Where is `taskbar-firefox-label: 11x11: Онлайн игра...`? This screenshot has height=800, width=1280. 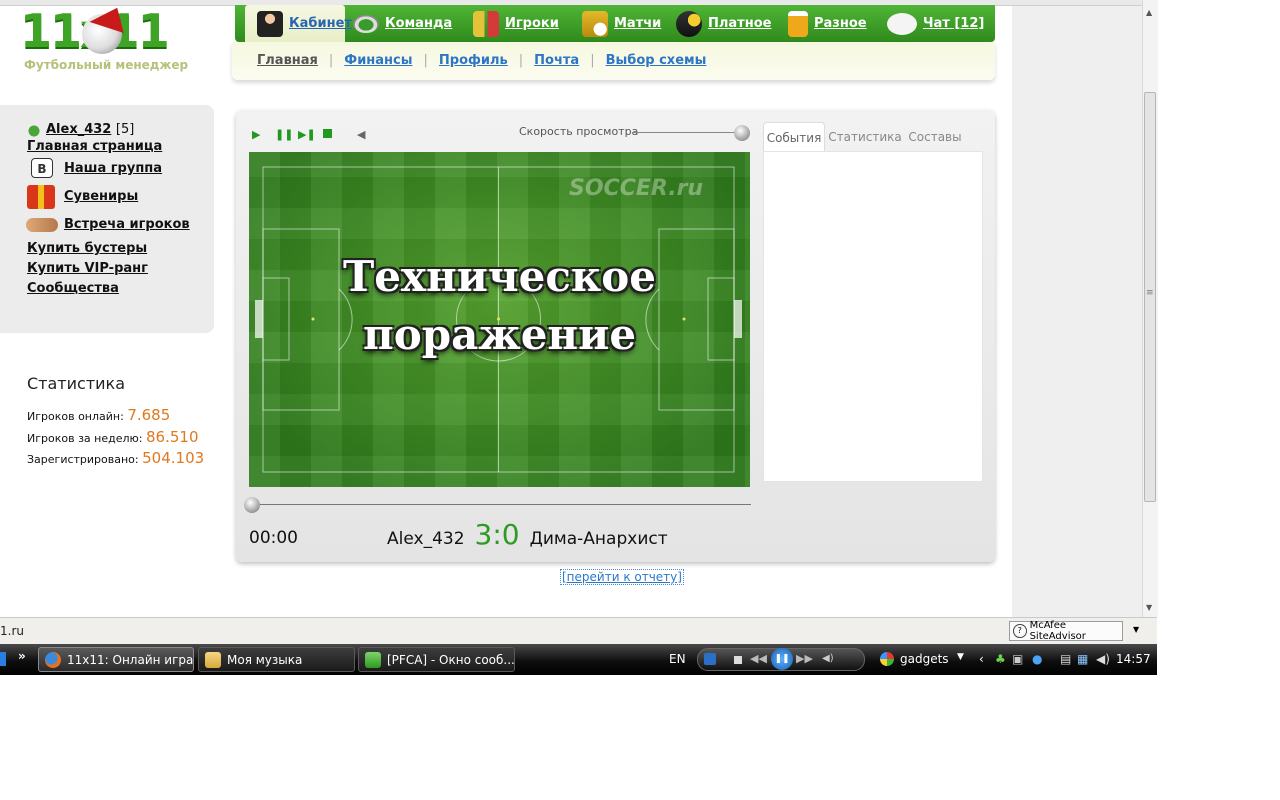 taskbar-firefox-label: 11x11: Онлайн игра... is located at coordinates (130, 659).